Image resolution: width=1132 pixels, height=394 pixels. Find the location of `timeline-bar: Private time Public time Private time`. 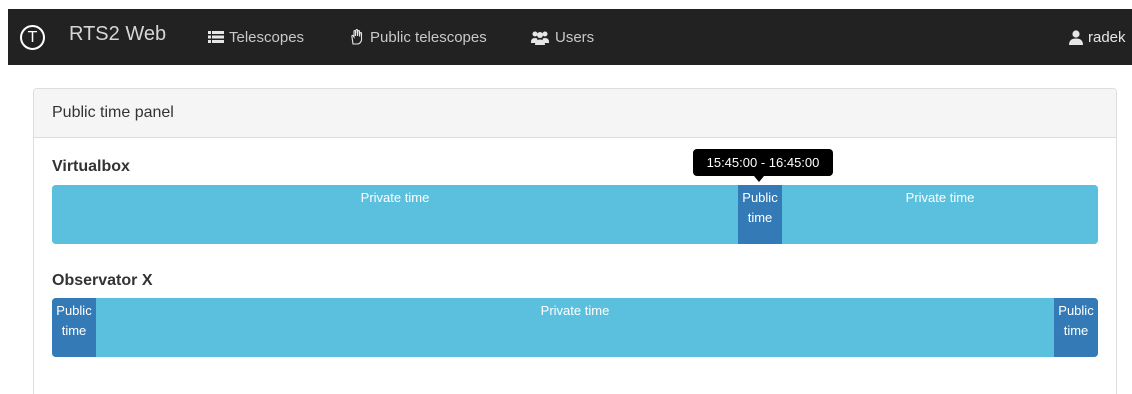

timeline-bar: Private time Public time Private time is located at coordinates (575, 214).